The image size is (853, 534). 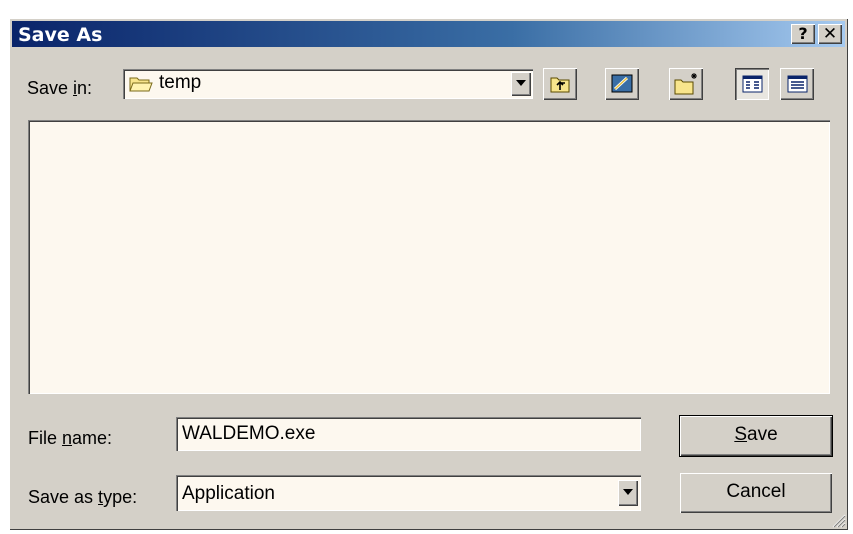 What do you see at coordinates (83, 497) in the screenshot?
I see `save-as-type-label: Save as type:` at bounding box center [83, 497].